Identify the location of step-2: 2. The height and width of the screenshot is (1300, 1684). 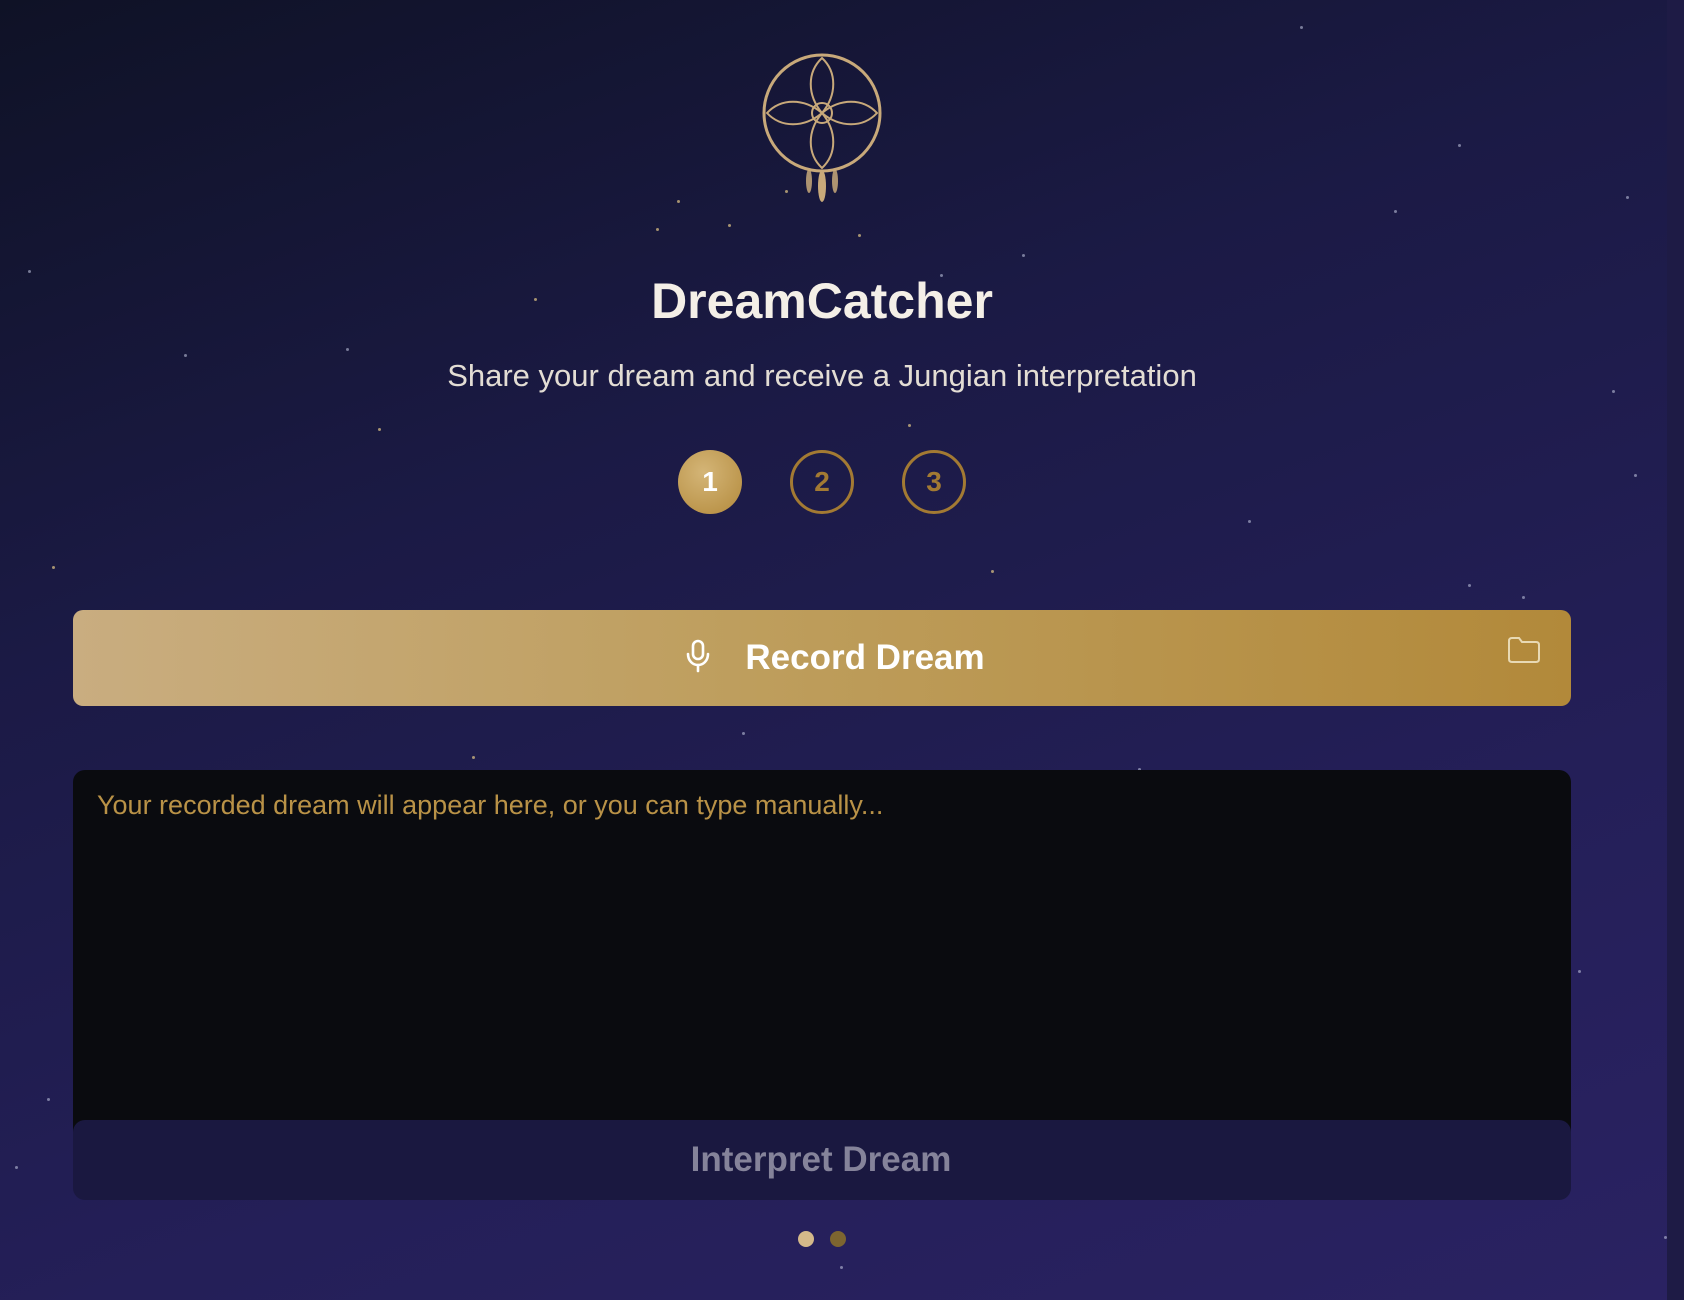
(822, 482).